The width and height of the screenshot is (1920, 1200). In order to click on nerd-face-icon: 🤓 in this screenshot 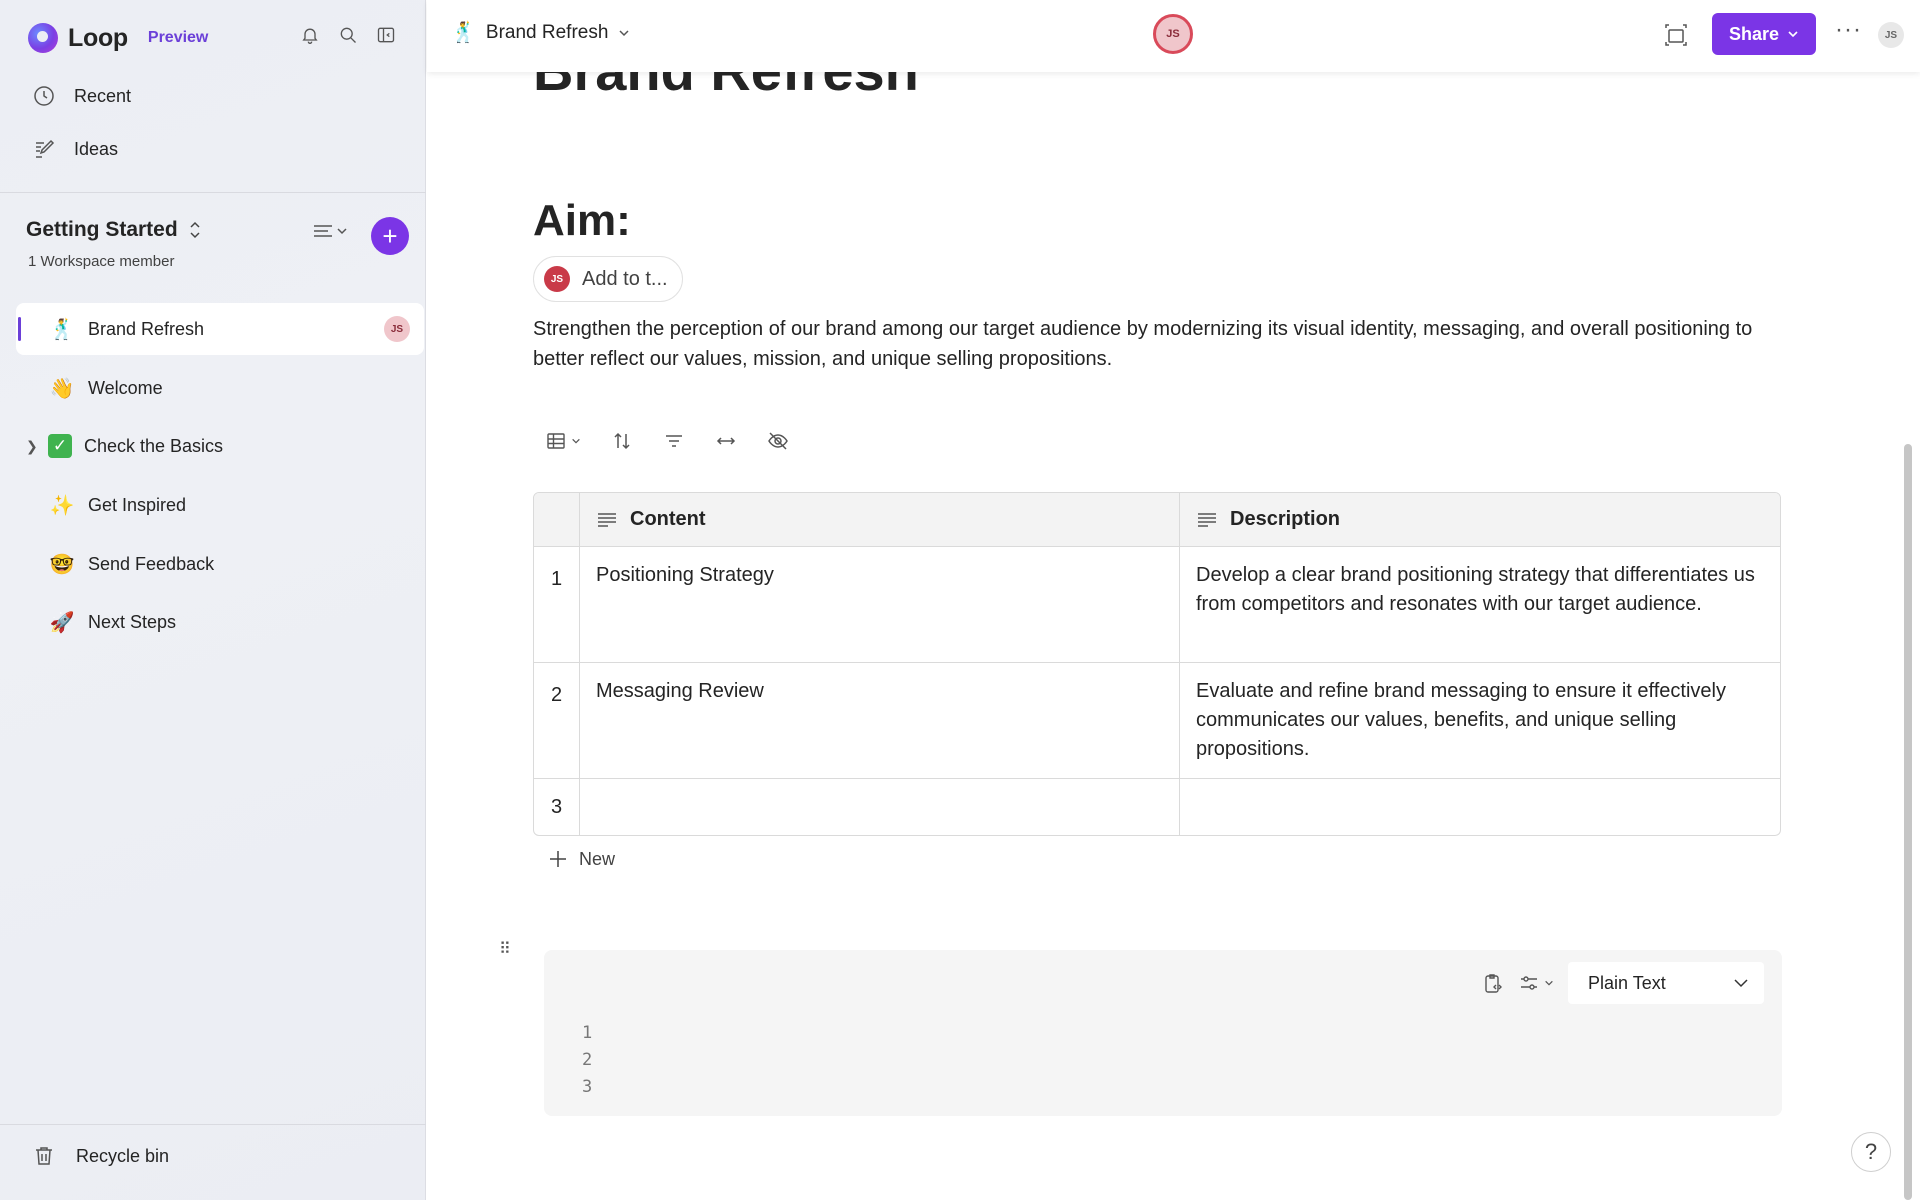, I will do `click(62, 564)`.